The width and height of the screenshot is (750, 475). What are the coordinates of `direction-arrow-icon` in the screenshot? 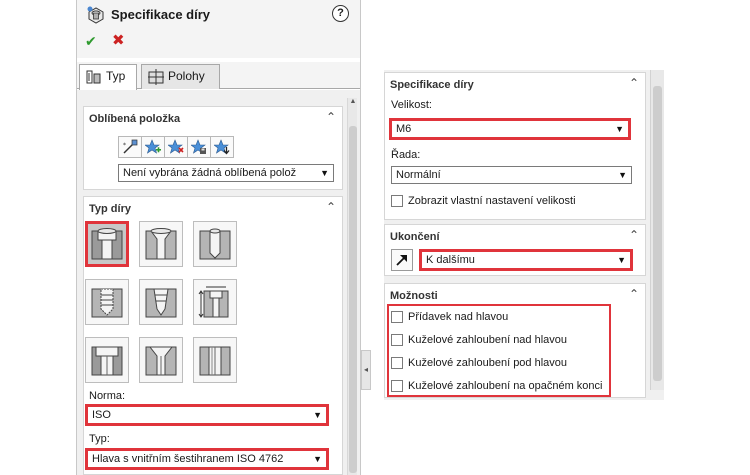 It's located at (402, 260).